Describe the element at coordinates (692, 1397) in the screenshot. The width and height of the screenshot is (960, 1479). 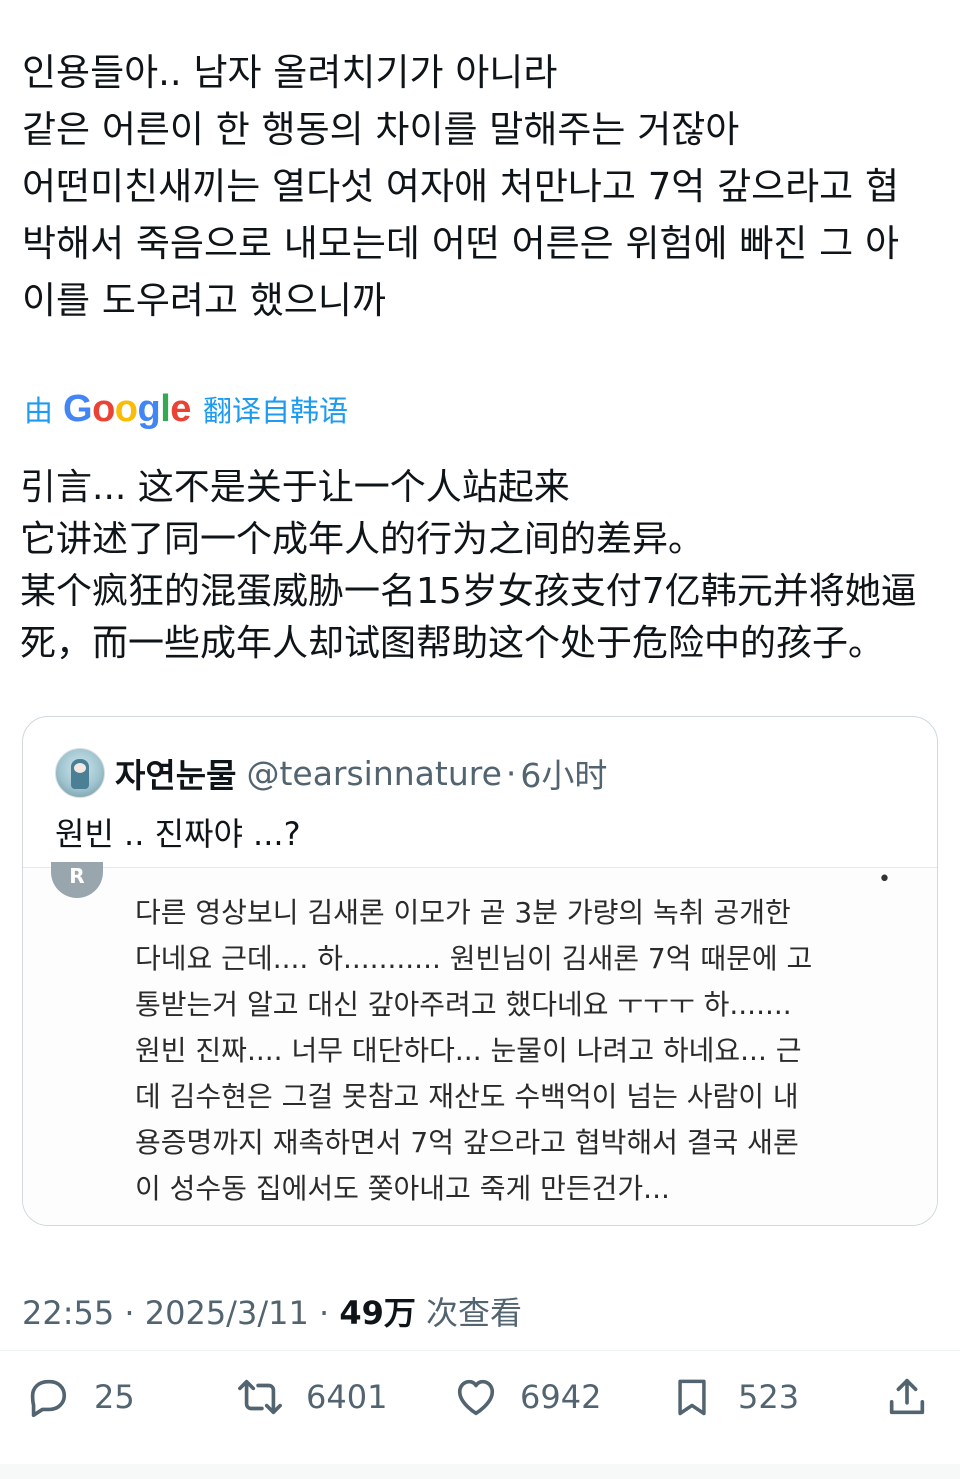
I see `bookmark-icon` at that location.